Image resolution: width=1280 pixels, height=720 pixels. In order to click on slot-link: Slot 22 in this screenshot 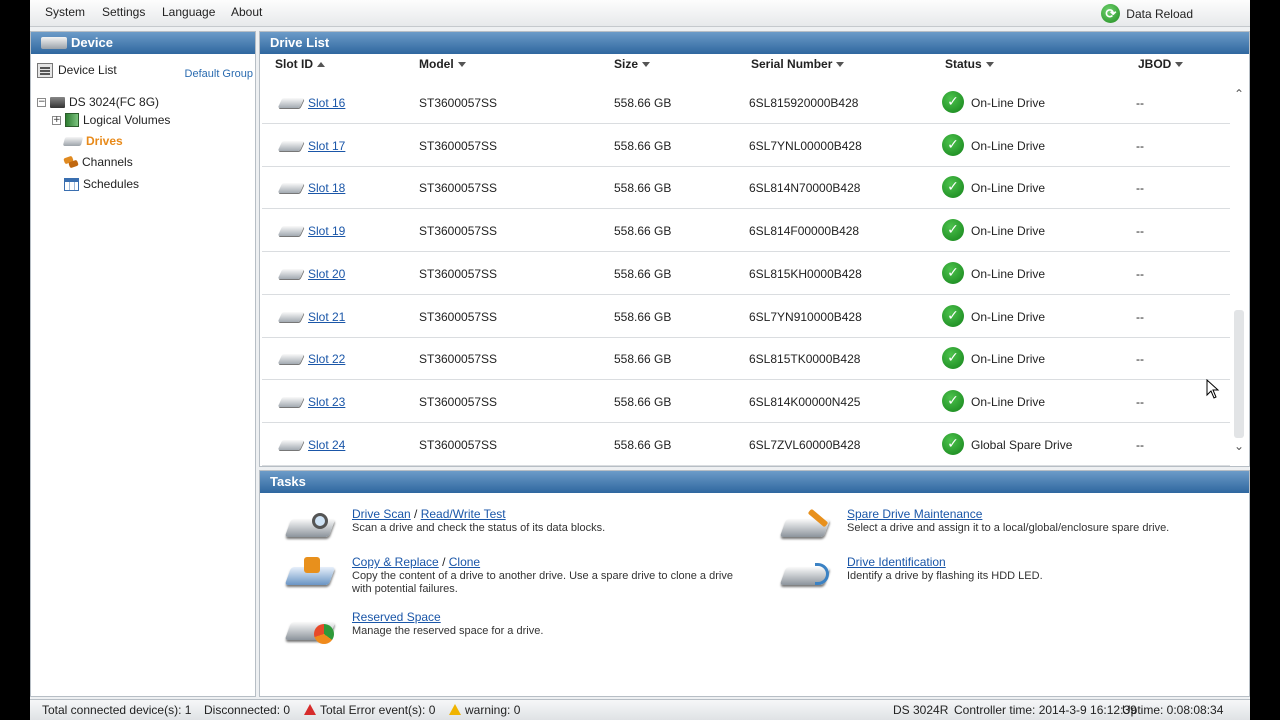, I will do `click(326, 359)`.